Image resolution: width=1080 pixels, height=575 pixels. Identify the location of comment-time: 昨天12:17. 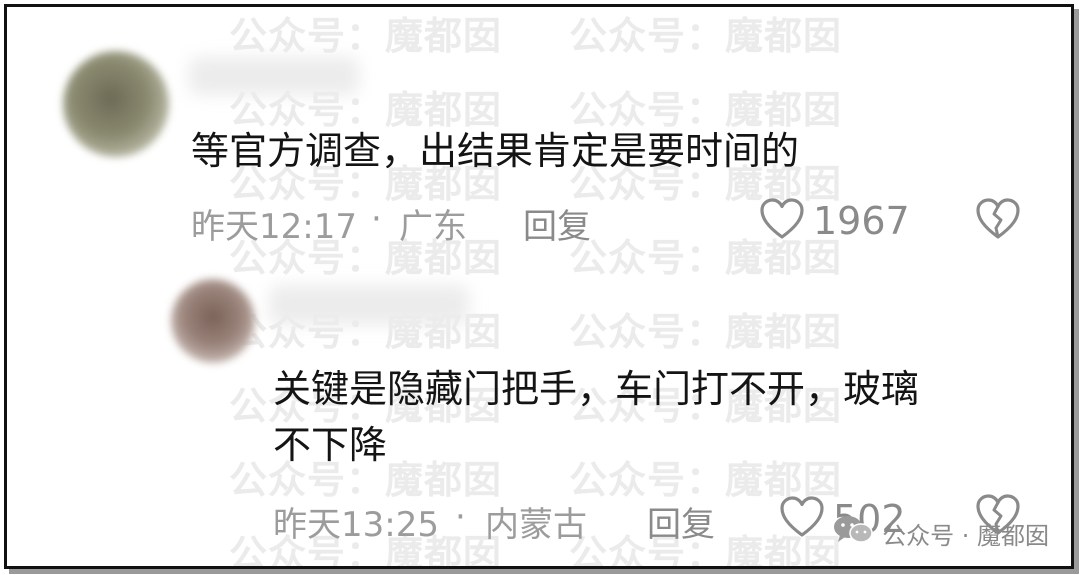
(274, 227).